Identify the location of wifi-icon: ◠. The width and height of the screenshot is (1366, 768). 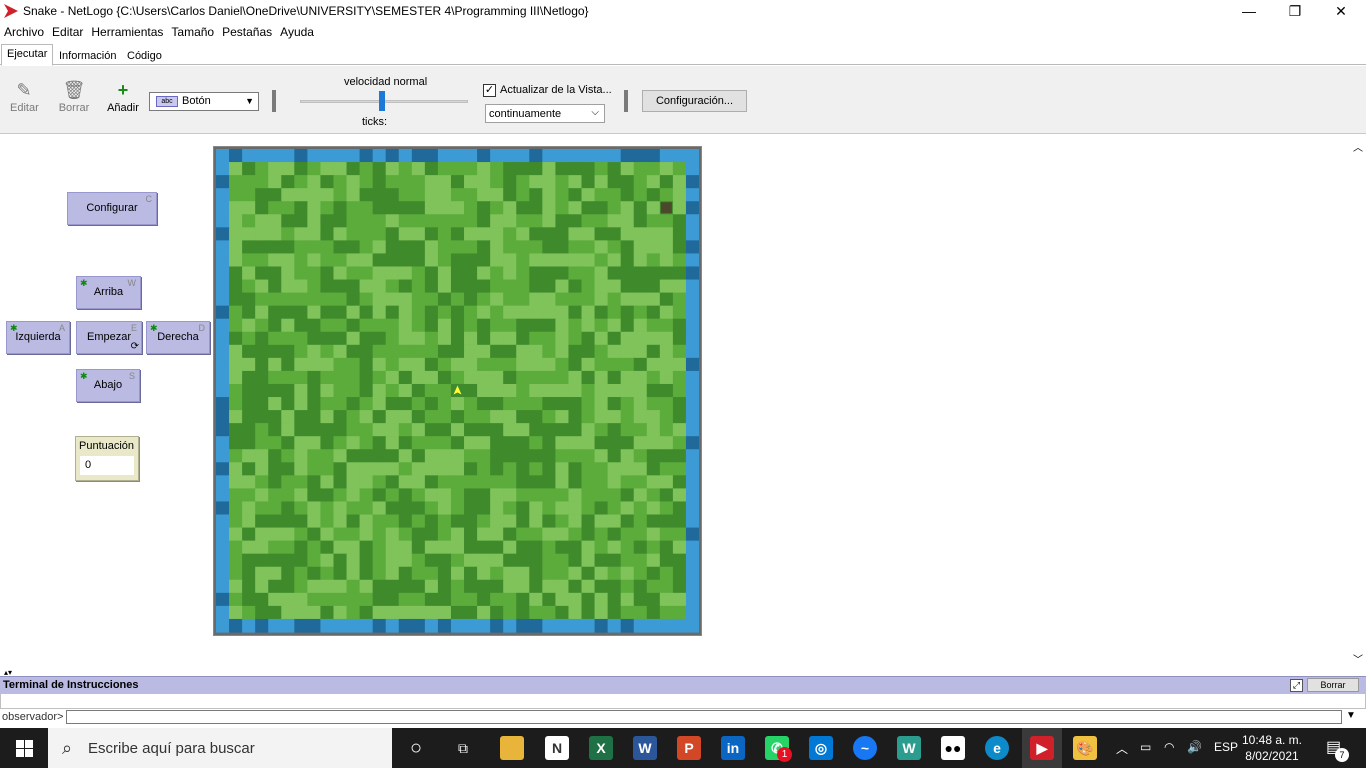
(1169, 747).